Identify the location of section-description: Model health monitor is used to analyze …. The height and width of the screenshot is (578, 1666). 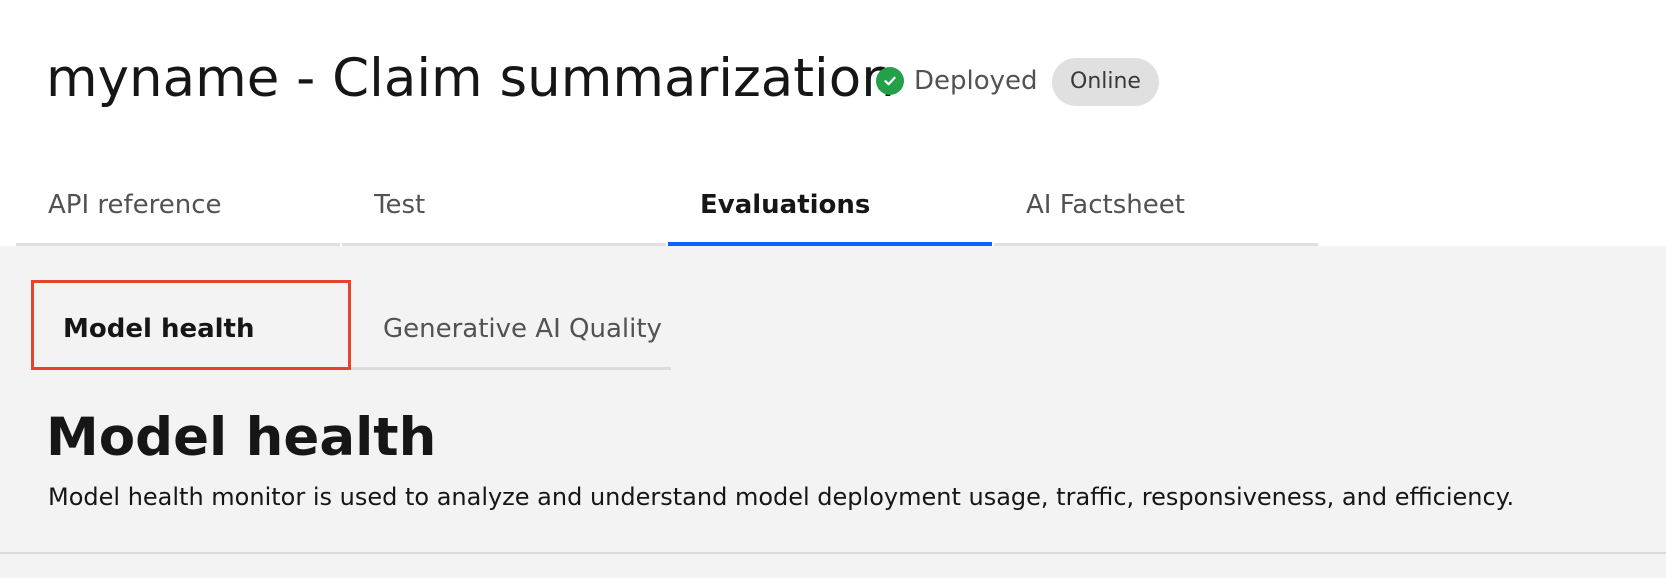
(781, 497).